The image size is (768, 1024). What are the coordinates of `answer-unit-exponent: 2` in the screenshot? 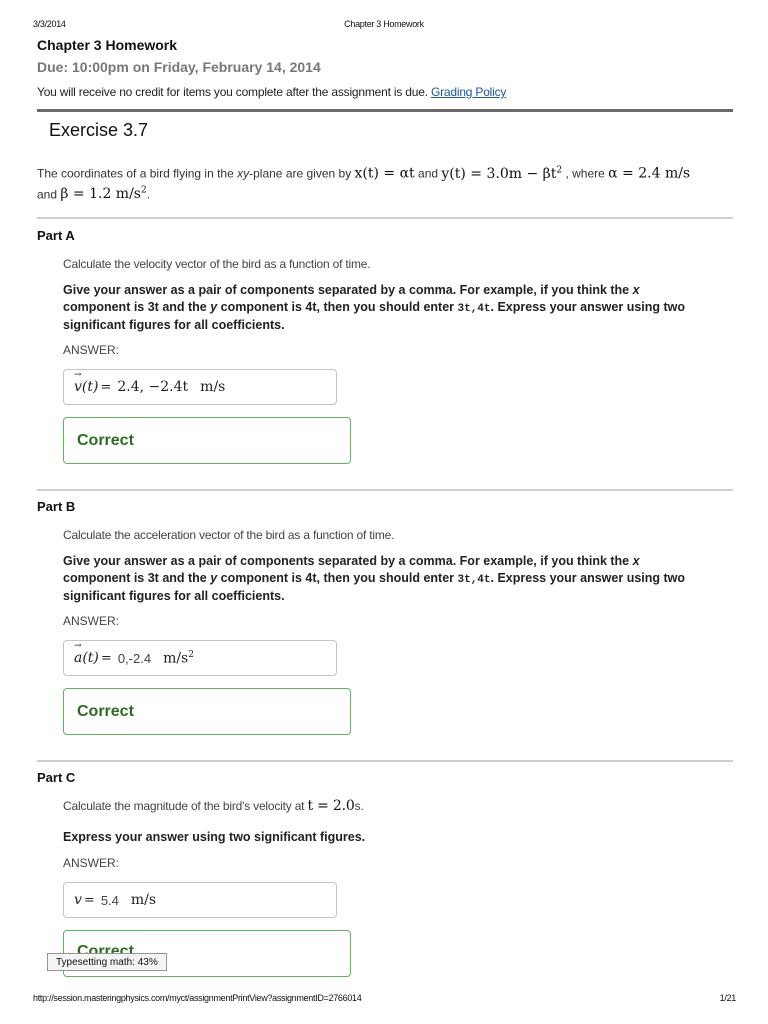 It's located at (191, 654).